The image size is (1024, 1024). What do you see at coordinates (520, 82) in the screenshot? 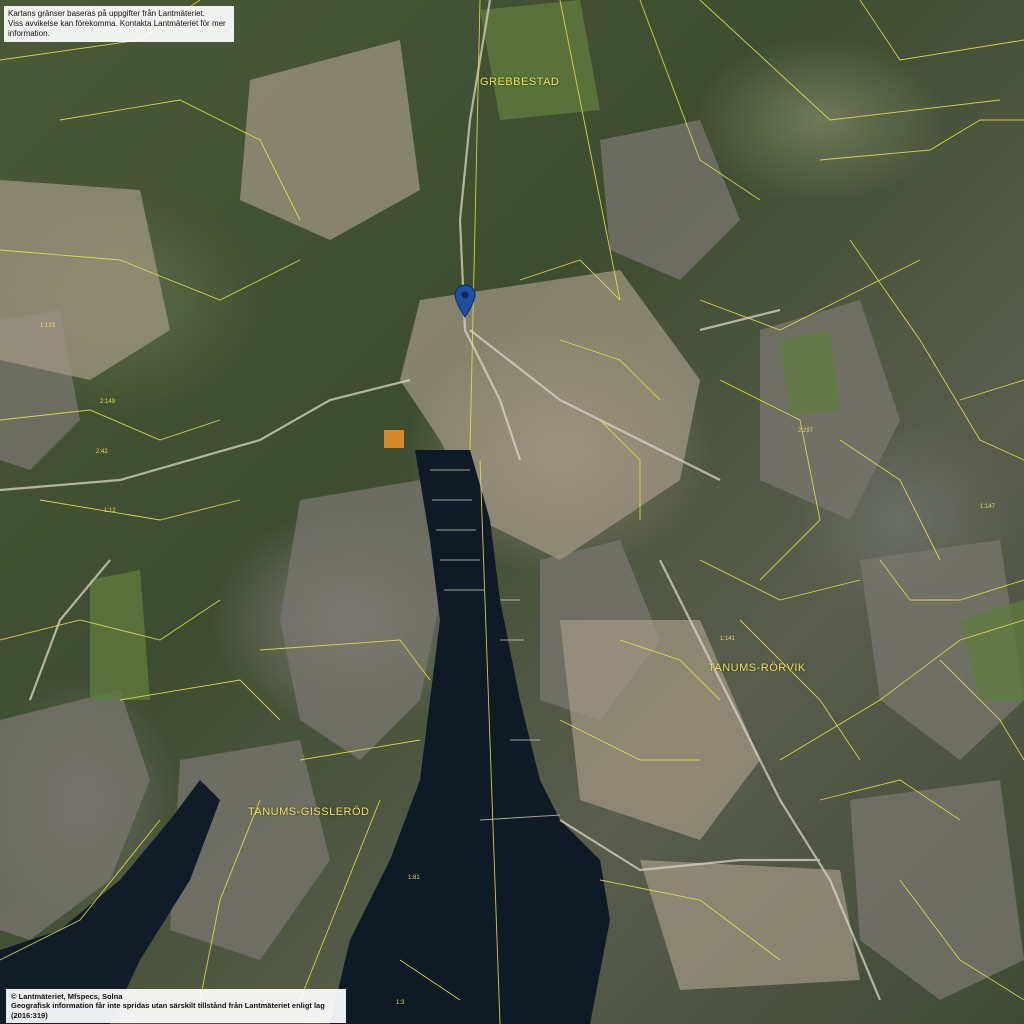
I see `place-label-grebbestad: GREBBESTAD` at bounding box center [520, 82].